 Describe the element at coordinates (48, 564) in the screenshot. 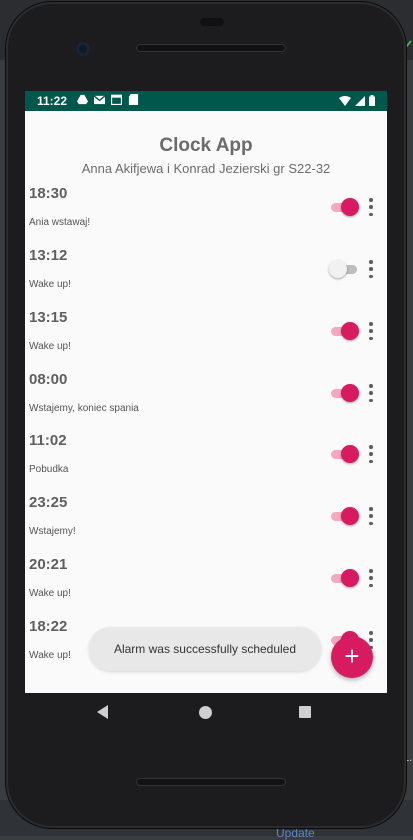

I see `alarm-time: 20:21` at that location.